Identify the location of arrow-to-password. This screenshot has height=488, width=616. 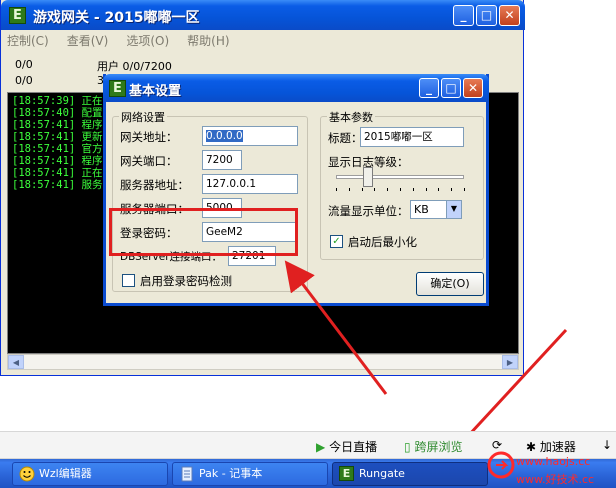
(336, 327).